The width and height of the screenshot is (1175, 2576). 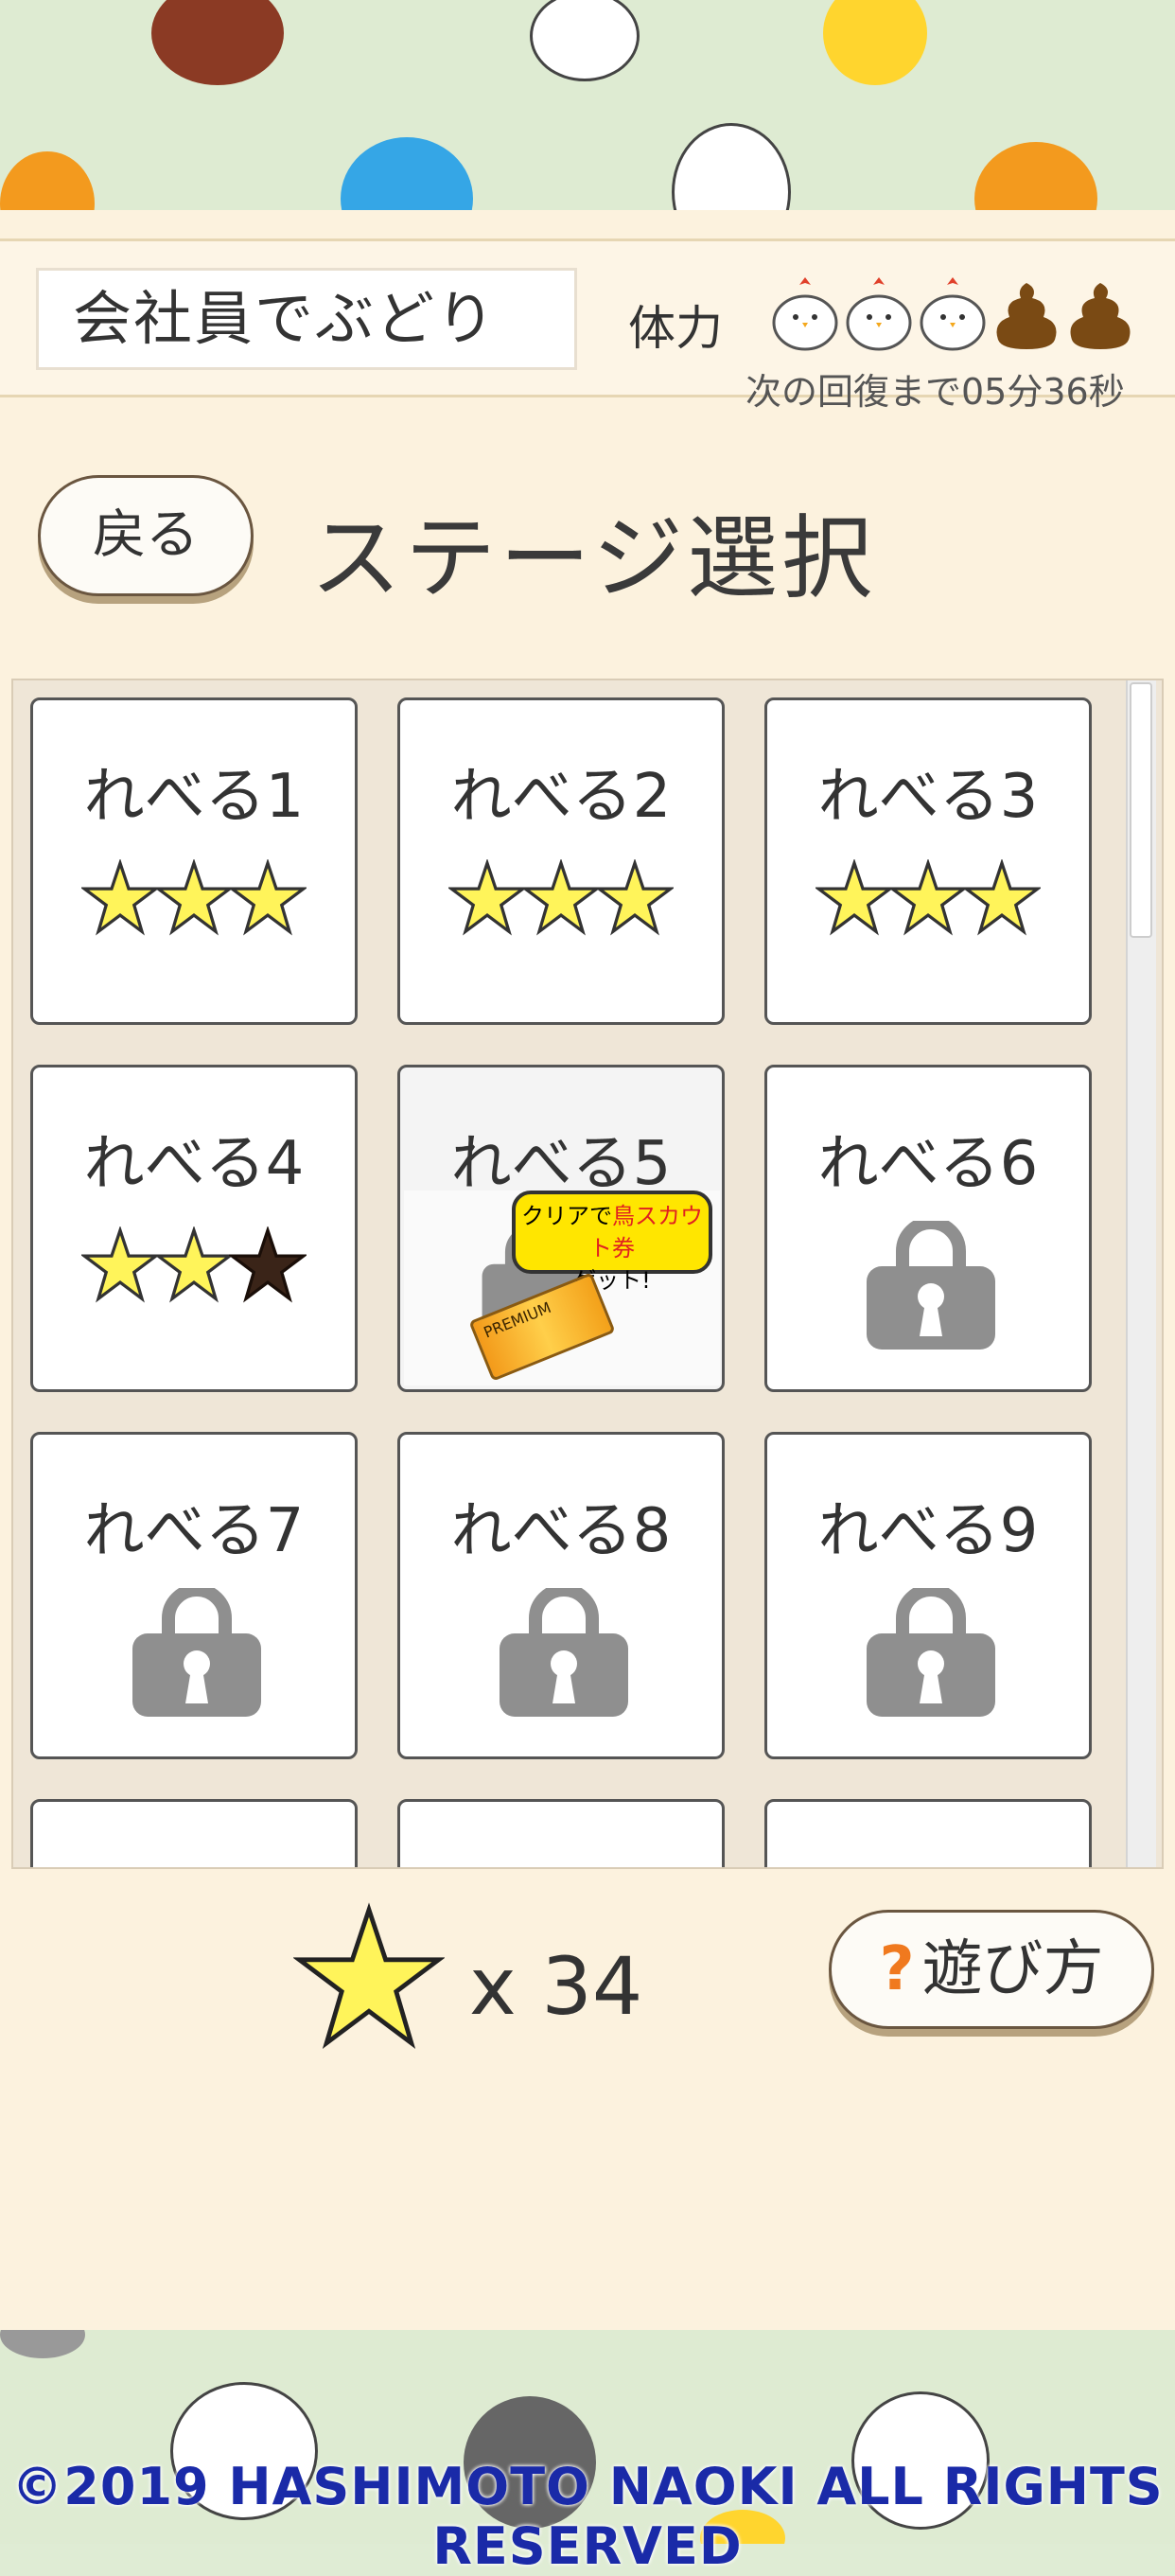 I want to click on level-label: れべる4, so click(x=194, y=1164).